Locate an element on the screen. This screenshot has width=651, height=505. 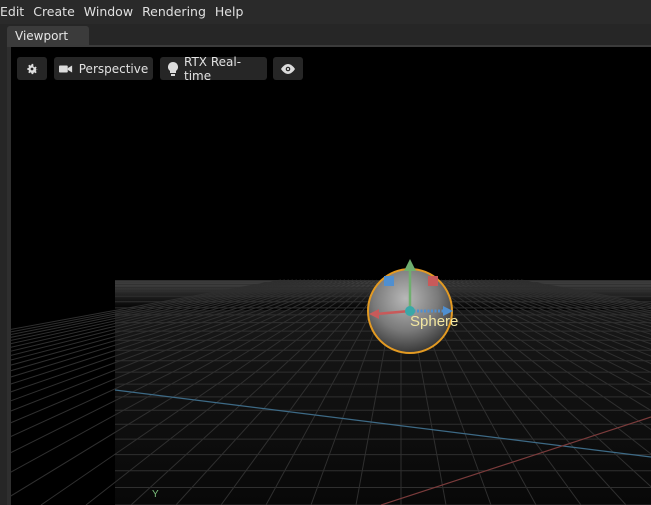
menu-rendering: Rendering is located at coordinates (176, 12).